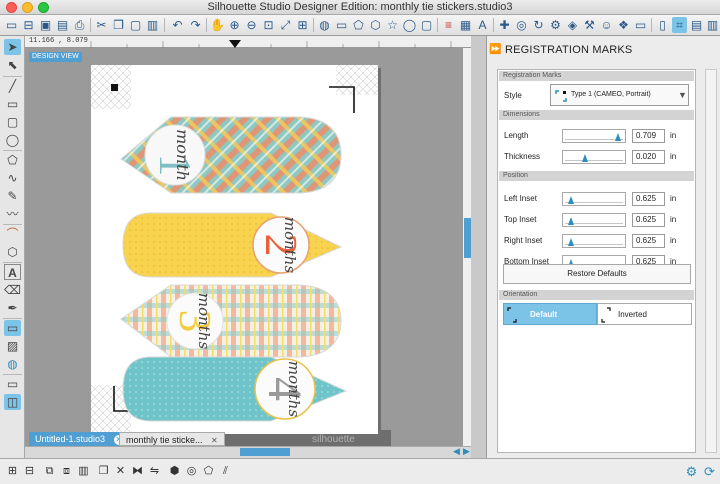 The image size is (720, 484). Describe the element at coordinates (120, 471) in the screenshot. I see `delete-icon: ✕` at that location.